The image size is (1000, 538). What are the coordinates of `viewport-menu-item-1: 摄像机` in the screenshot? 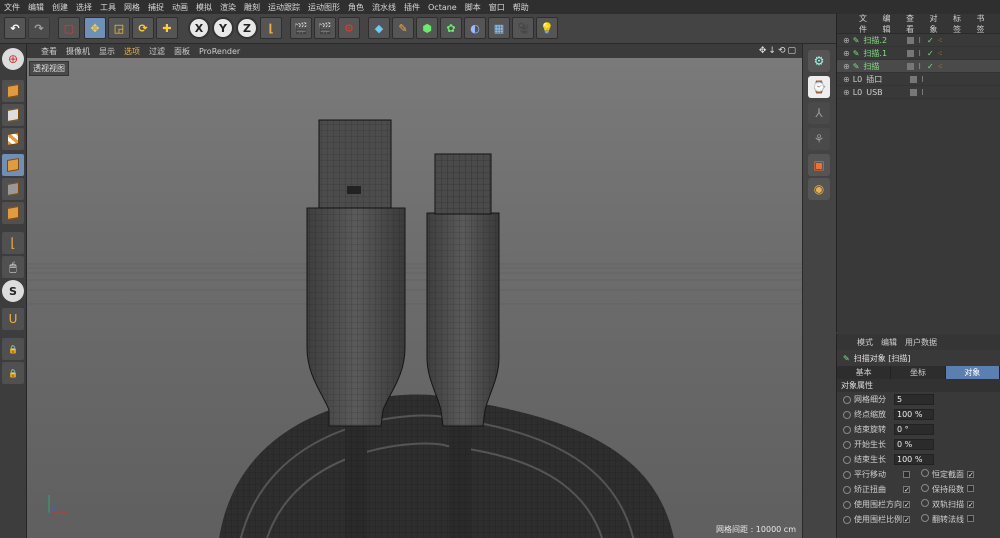 It's located at (78, 51).